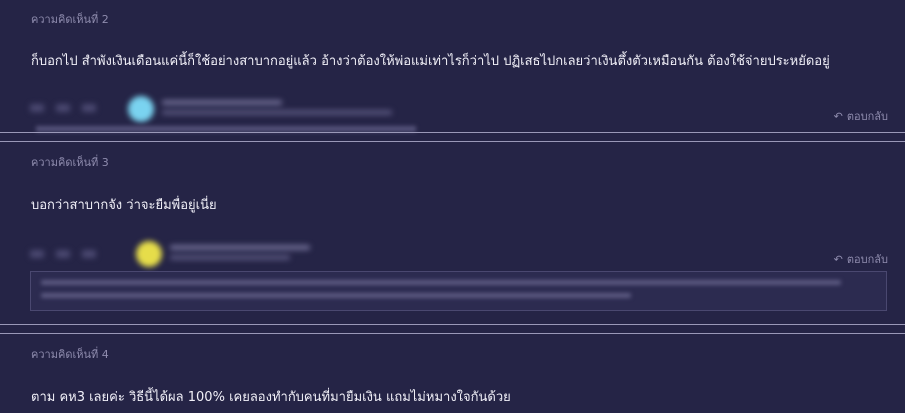 The height and width of the screenshot is (413, 905). I want to click on comment-number: ความคิดเห็นที่ 3, so click(70, 162).